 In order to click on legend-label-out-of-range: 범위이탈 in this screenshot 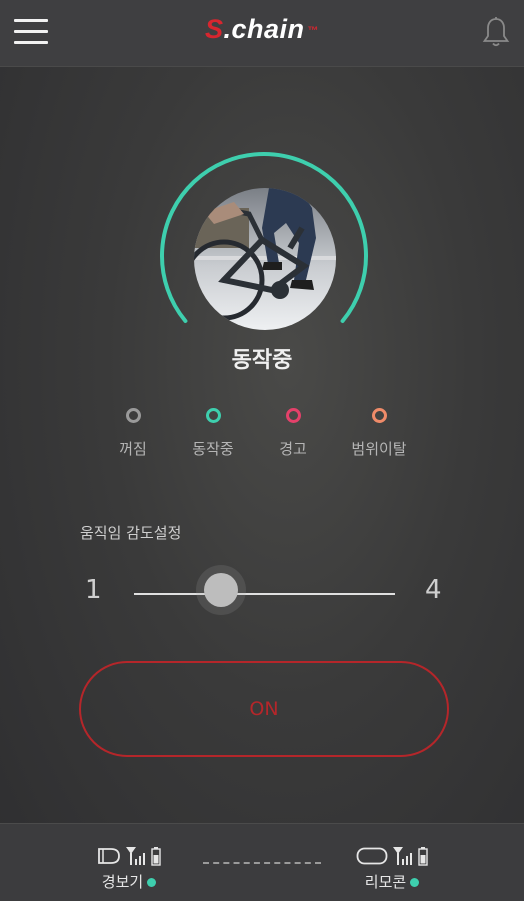, I will do `click(379, 449)`.